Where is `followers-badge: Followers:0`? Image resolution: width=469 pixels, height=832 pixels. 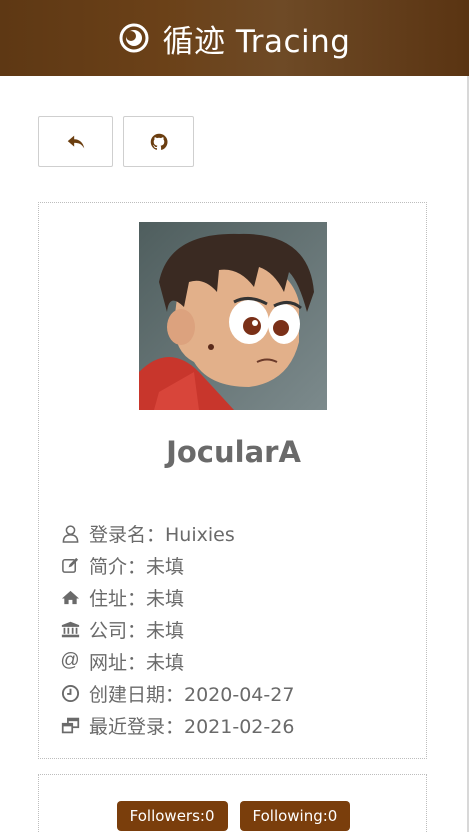 followers-badge: Followers:0 is located at coordinates (172, 816).